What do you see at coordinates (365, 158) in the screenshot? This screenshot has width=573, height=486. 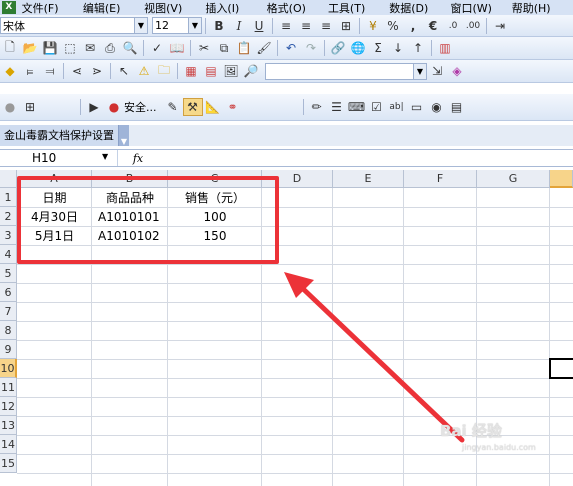 I see `formula-input` at bounding box center [365, 158].